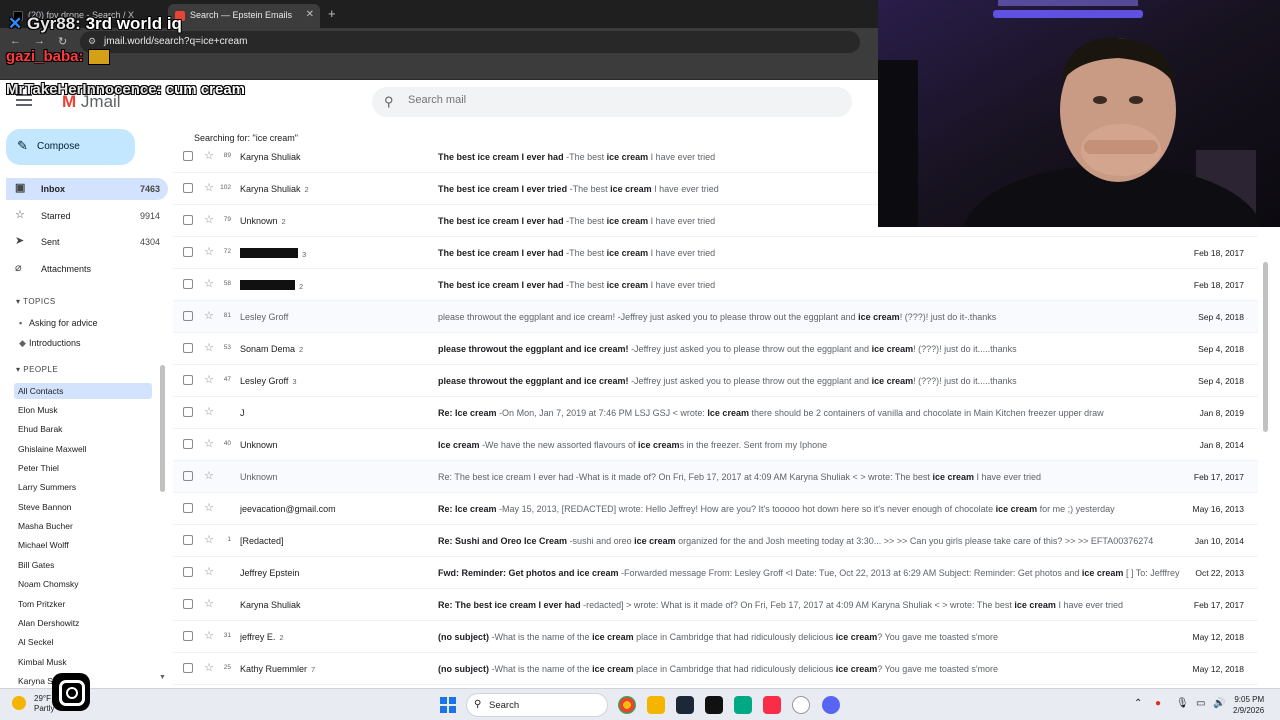 This screenshot has width=1280, height=720. What do you see at coordinates (36, 565) in the screenshot?
I see `contact-item: Bill Gates` at bounding box center [36, 565].